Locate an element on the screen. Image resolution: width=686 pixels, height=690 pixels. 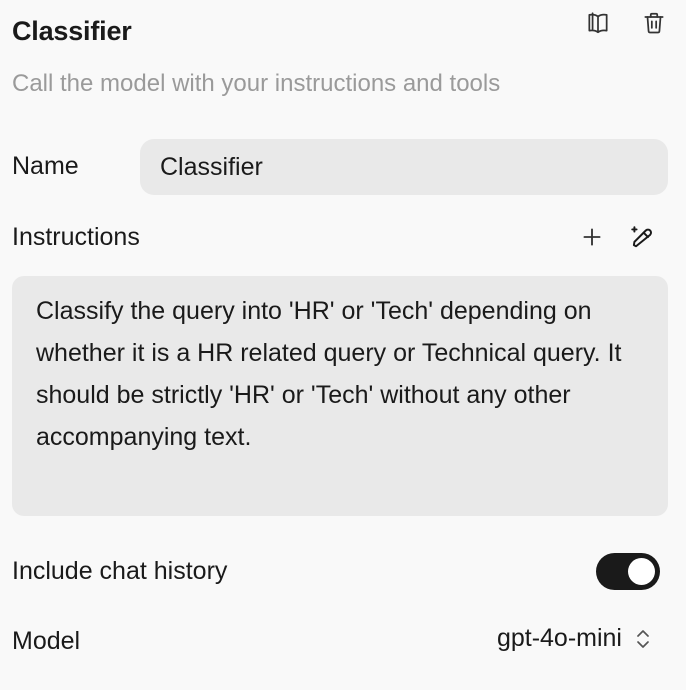
name-label: Name is located at coordinates (45, 166).